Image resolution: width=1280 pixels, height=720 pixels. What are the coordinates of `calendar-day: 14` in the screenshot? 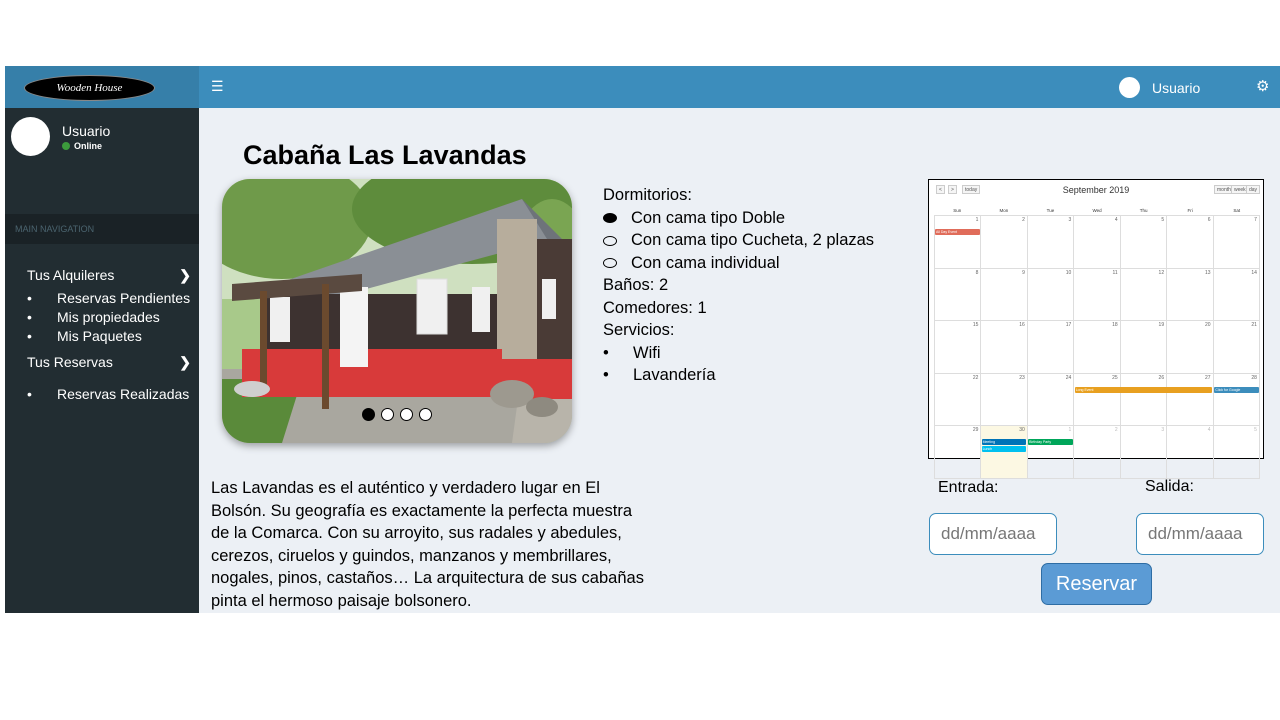 It's located at (1237, 294).